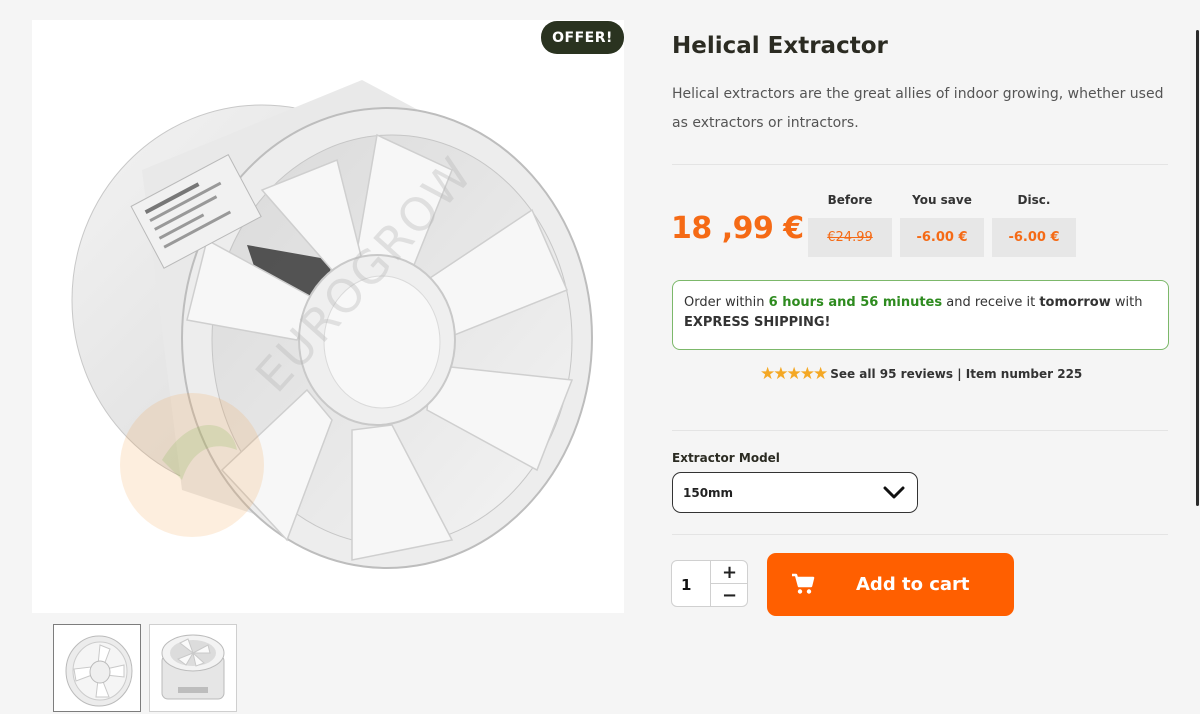 The image size is (1200, 714). What do you see at coordinates (942, 237) in the screenshot?
I see `price-save-value: -6.00 €` at bounding box center [942, 237].